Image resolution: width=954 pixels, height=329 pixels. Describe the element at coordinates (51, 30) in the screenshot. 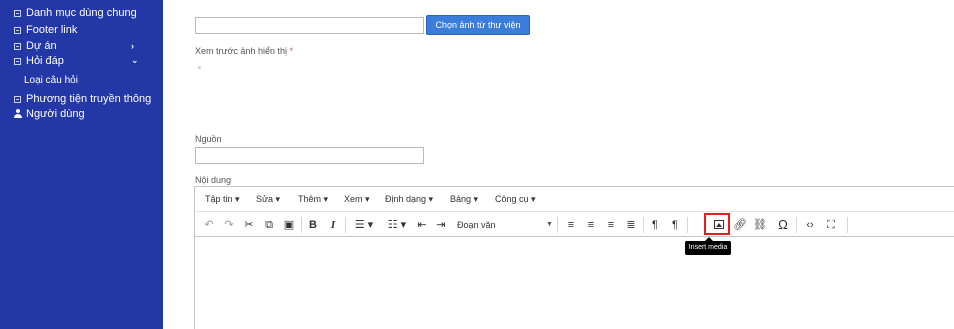

I see `sidebar-item-footer-link: Footer link` at that location.